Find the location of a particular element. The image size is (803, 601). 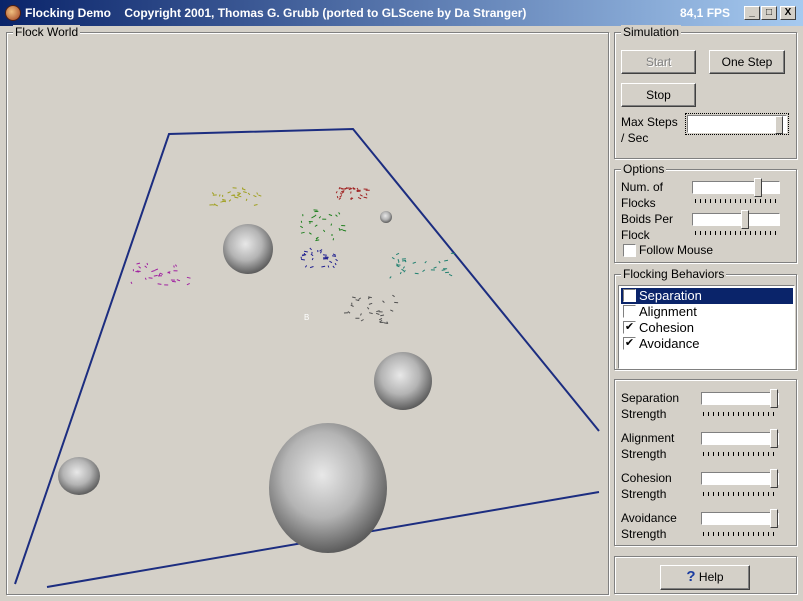

num-flocks-slider is located at coordinates (736, 187).